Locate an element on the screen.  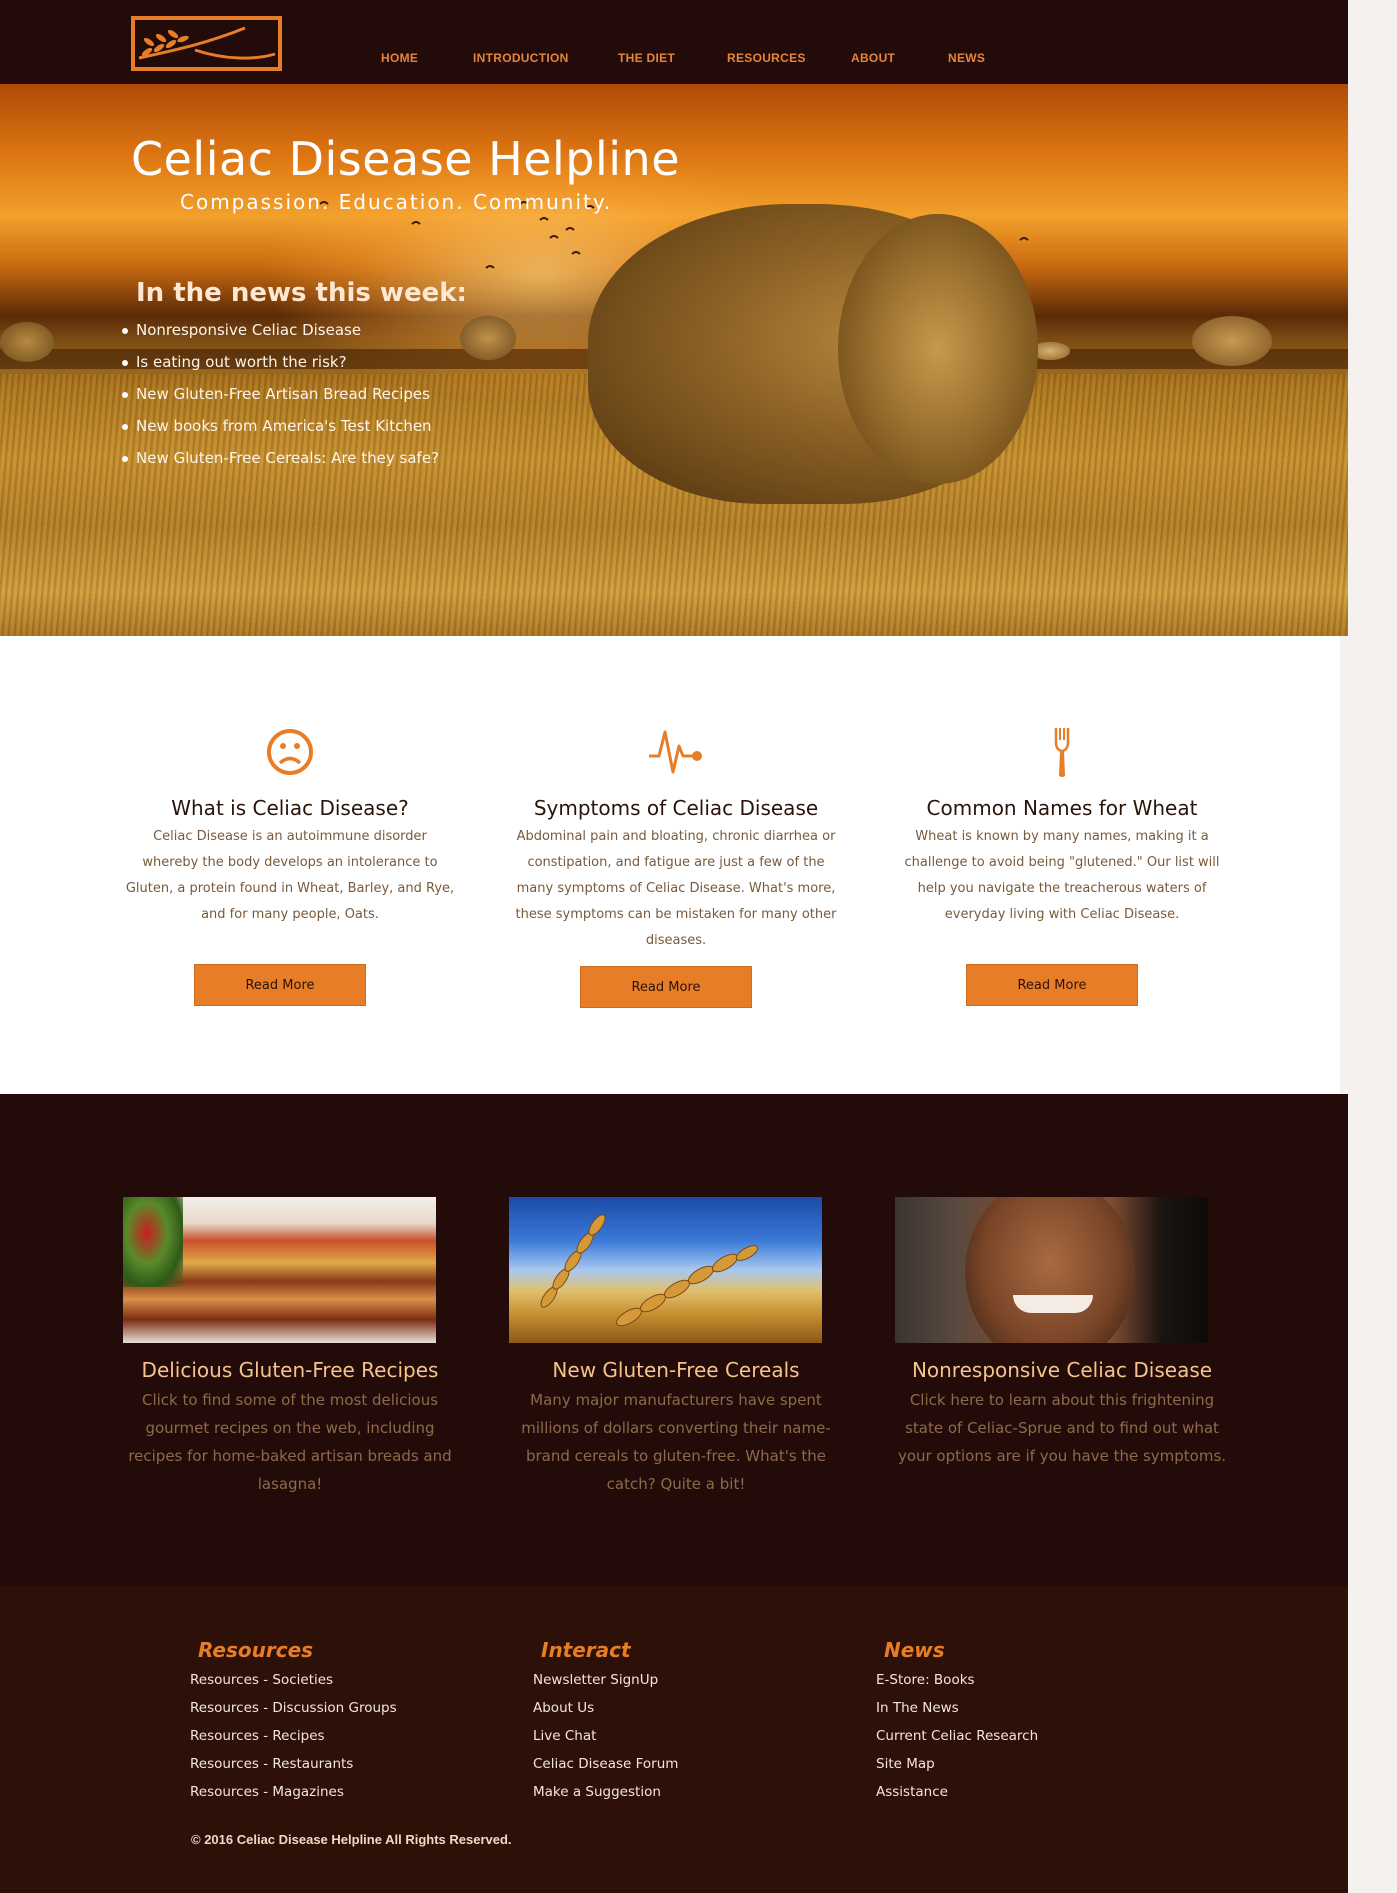
footer-link: Celiac Disease Forum is located at coordinates (605, 1768).